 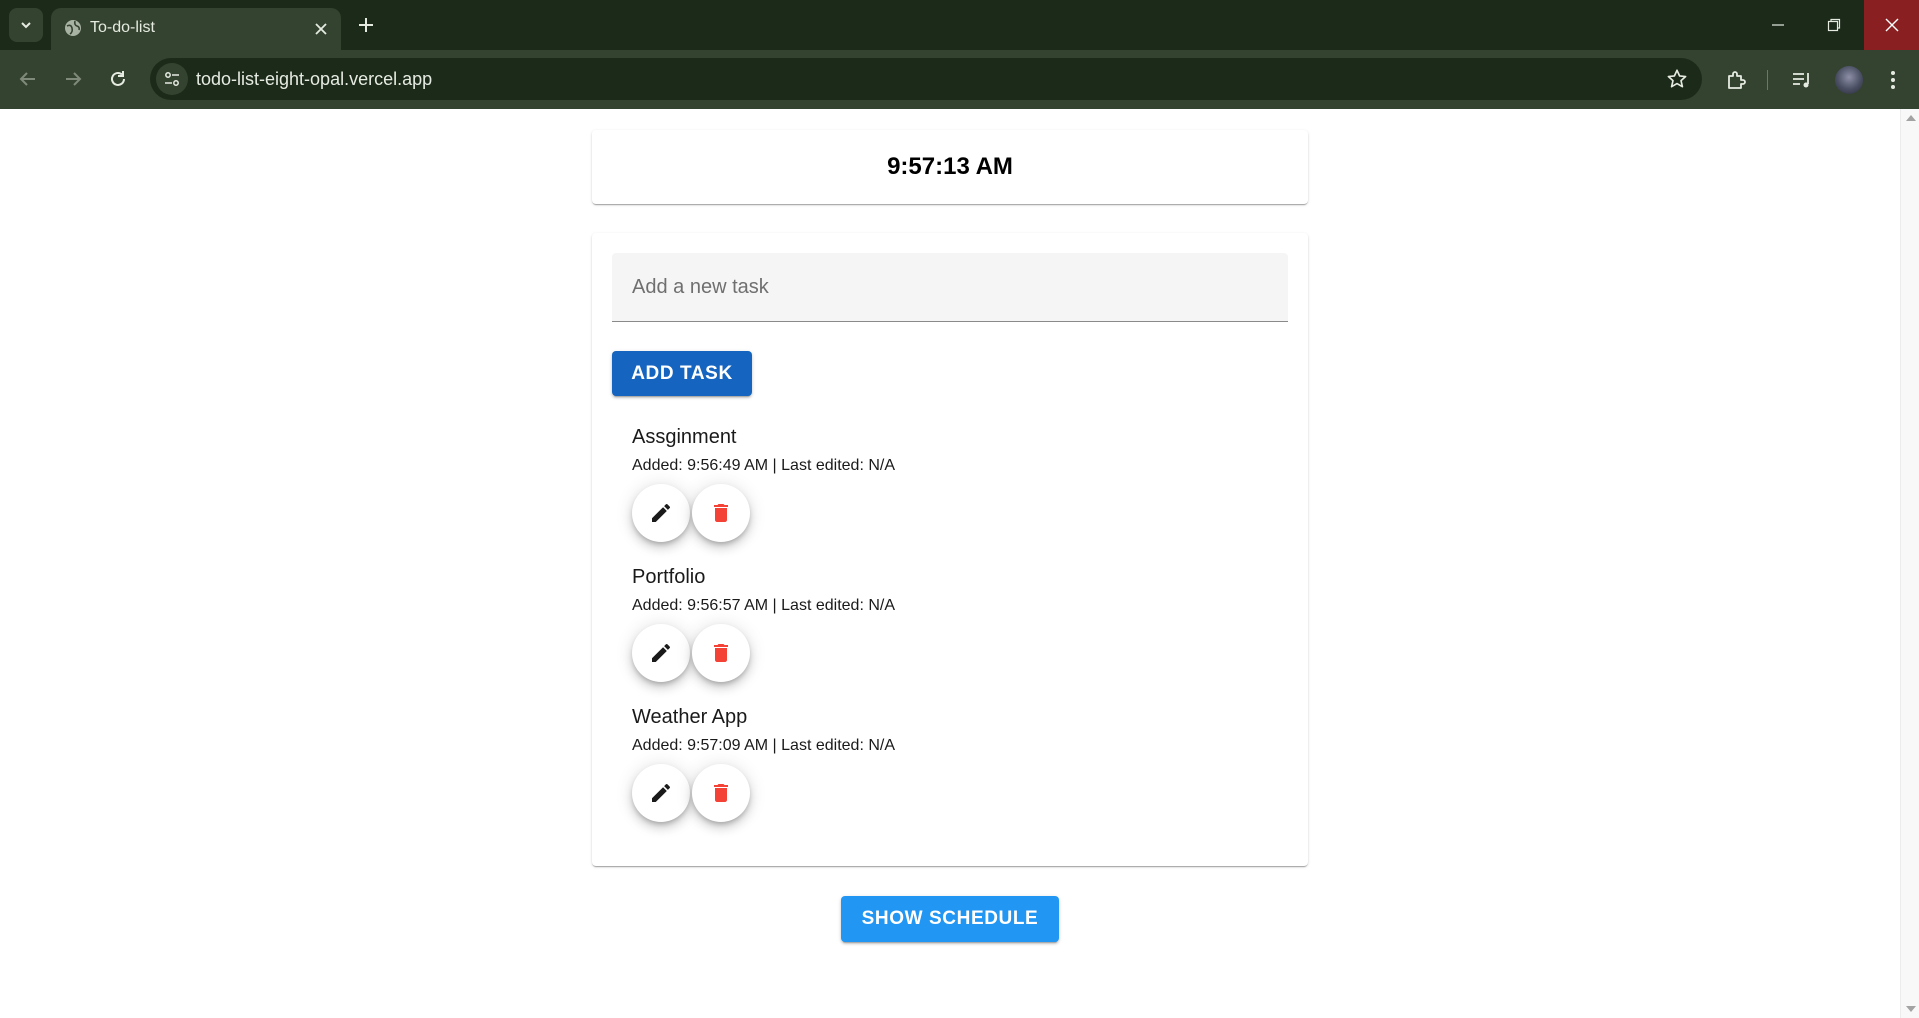 I want to click on forward-button, so click(x=73, y=79).